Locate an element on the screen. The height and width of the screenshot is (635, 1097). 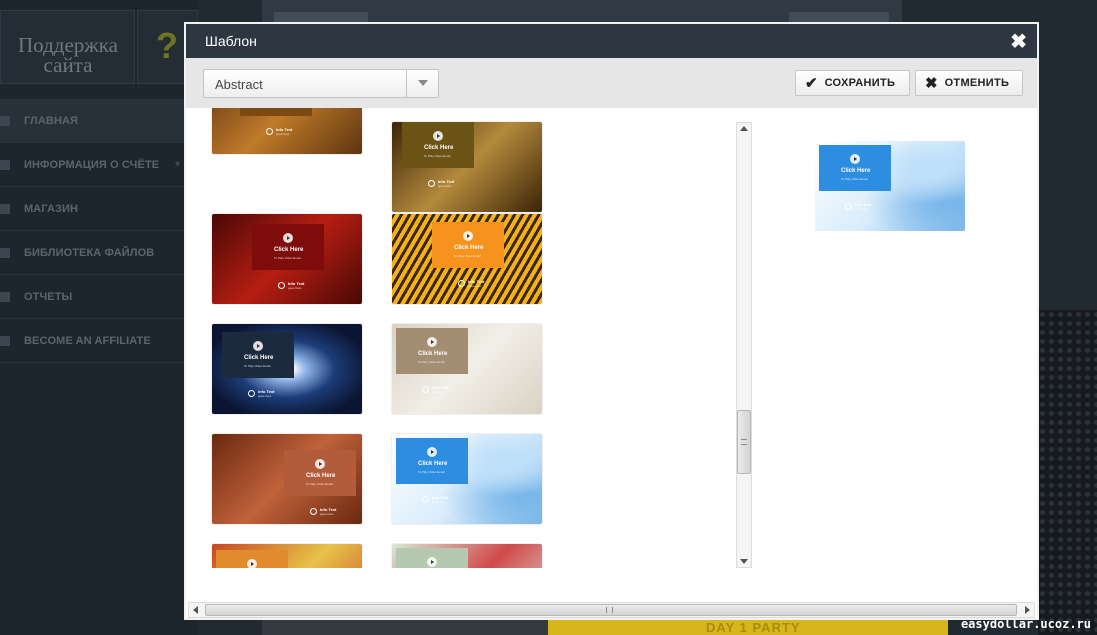
select-toggle is located at coordinates (422, 83).